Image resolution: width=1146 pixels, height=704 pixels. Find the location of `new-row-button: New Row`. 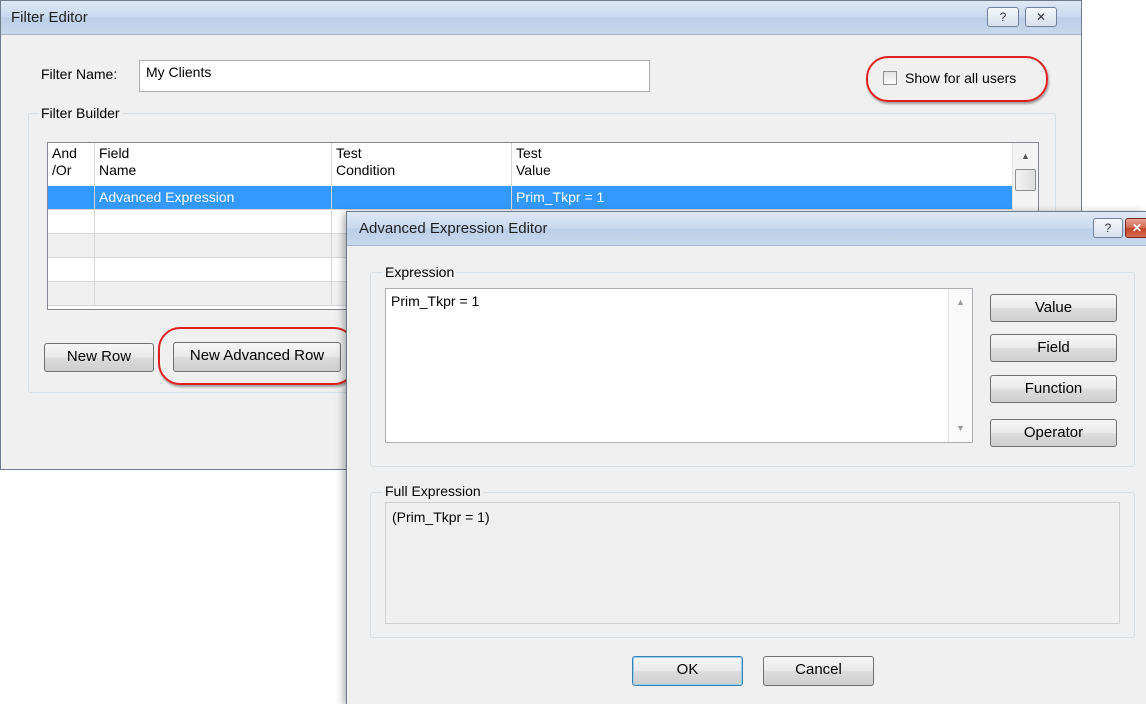

new-row-button: New Row is located at coordinates (99, 357).